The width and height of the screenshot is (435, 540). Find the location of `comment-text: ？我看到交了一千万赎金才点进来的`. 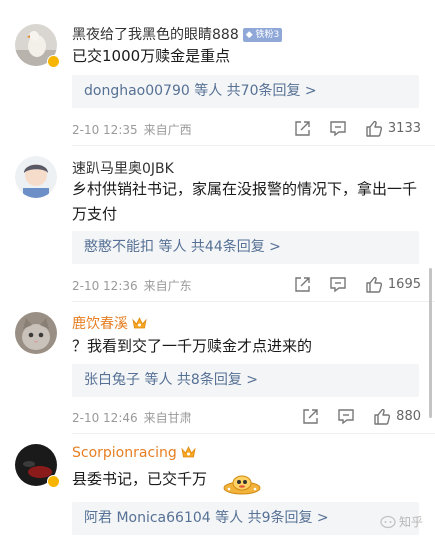

comment-text: ？我看到交了一千万赎金才点进来的 is located at coordinates (192, 346).